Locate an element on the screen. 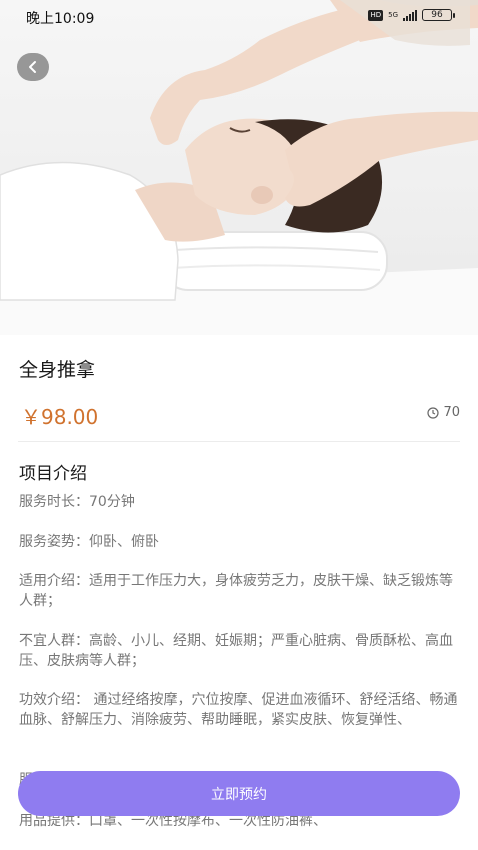  clock-icon is located at coordinates (433, 412).